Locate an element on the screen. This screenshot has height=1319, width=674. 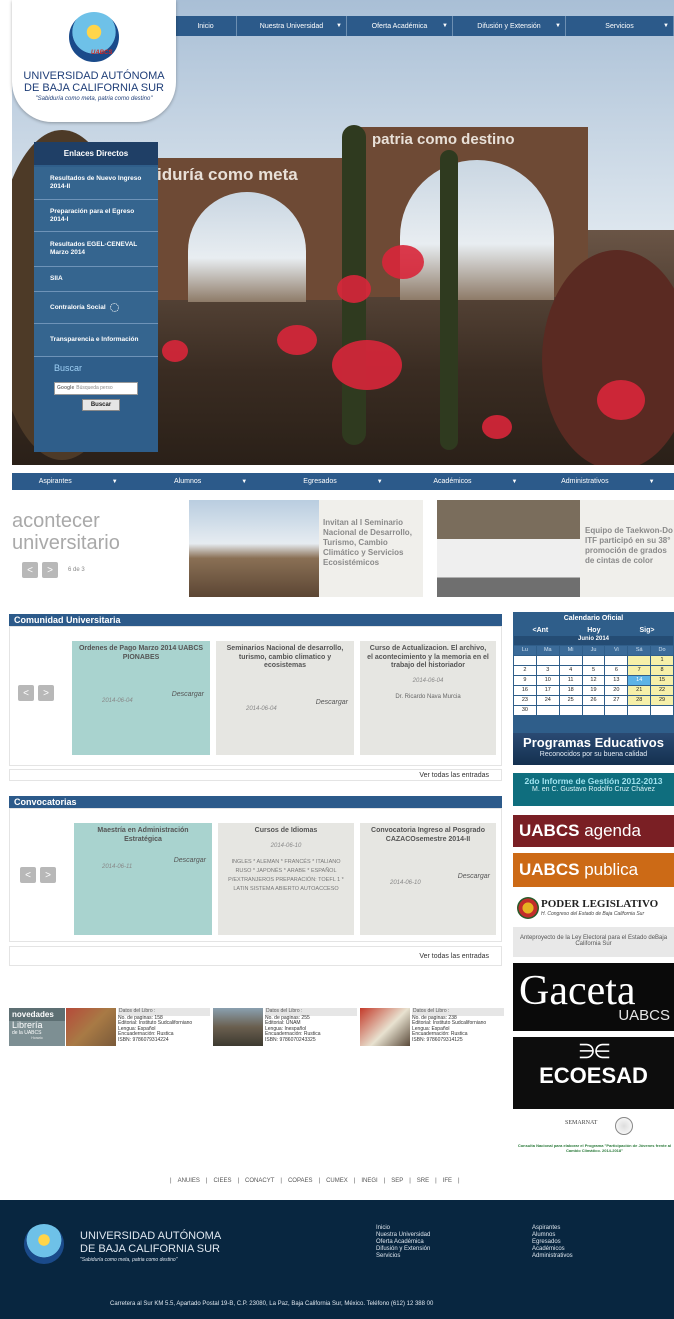
search-button: Buscar is located at coordinates (101, 405).